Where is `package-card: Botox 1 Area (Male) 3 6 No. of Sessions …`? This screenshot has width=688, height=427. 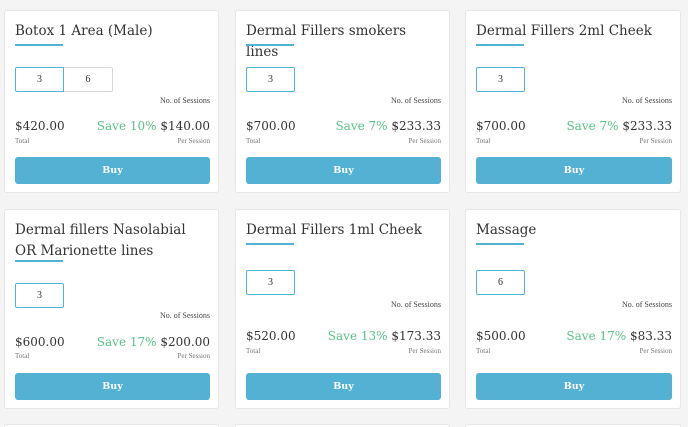 package-card: Botox 1 Area (Male) 3 6 No. of Sessions … is located at coordinates (111, 101).